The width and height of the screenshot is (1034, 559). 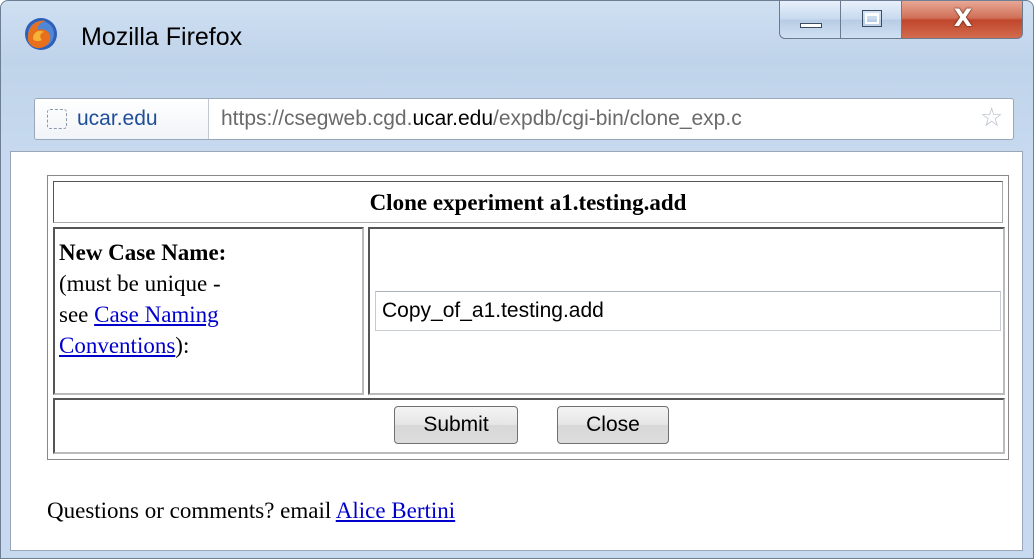 I want to click on case-name-label-see: see, so click(x=77, y=314).